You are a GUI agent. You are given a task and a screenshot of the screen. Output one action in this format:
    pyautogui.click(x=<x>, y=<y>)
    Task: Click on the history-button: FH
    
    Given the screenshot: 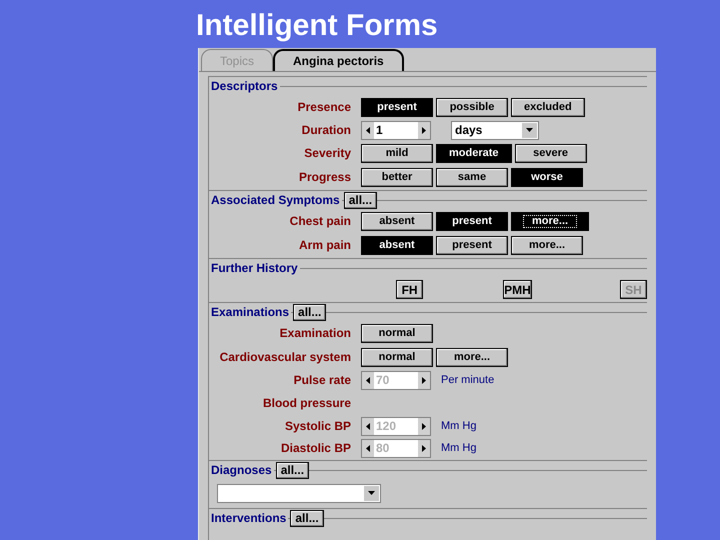 What is the action you would take?
    pyautogui.click(x=410, y=289)
    